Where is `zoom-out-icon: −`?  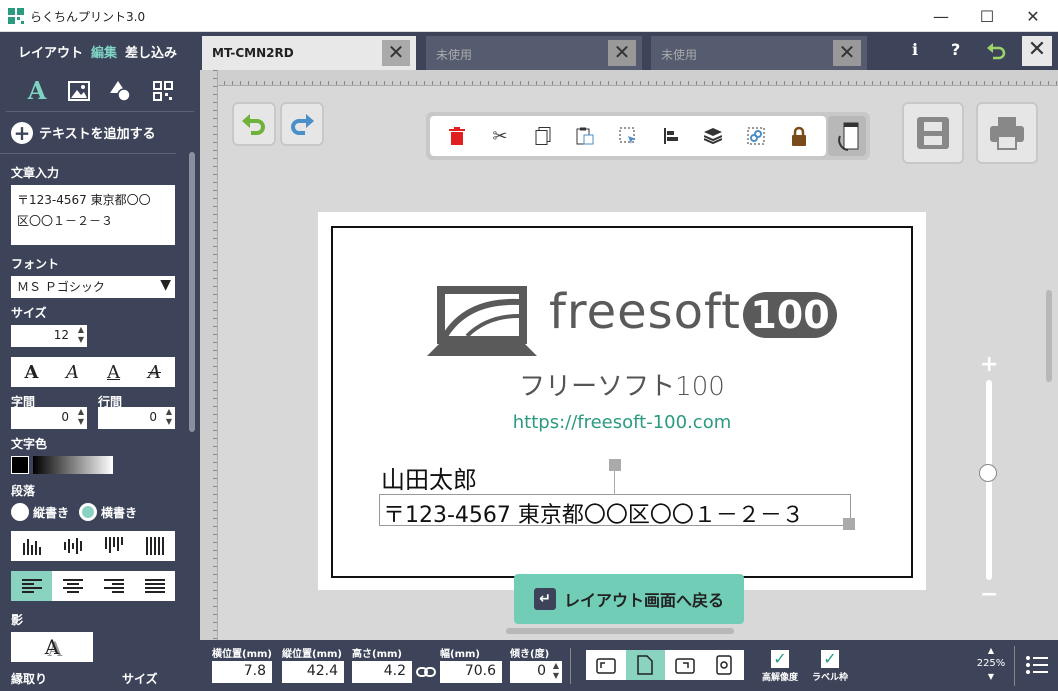 zoom-out-icon: − is located at coordinates (989, 594).